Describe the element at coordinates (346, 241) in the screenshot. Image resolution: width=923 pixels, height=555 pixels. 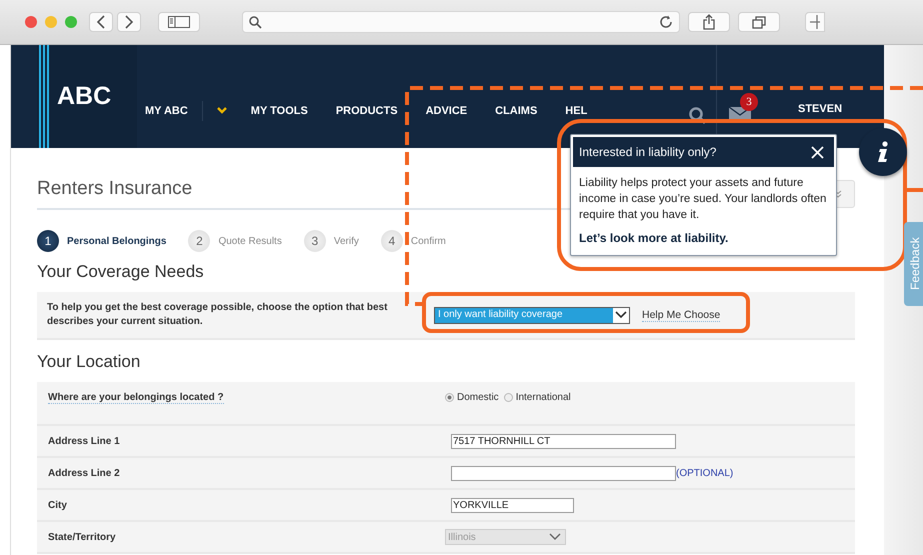
I see `step-label: Verify` at that location.